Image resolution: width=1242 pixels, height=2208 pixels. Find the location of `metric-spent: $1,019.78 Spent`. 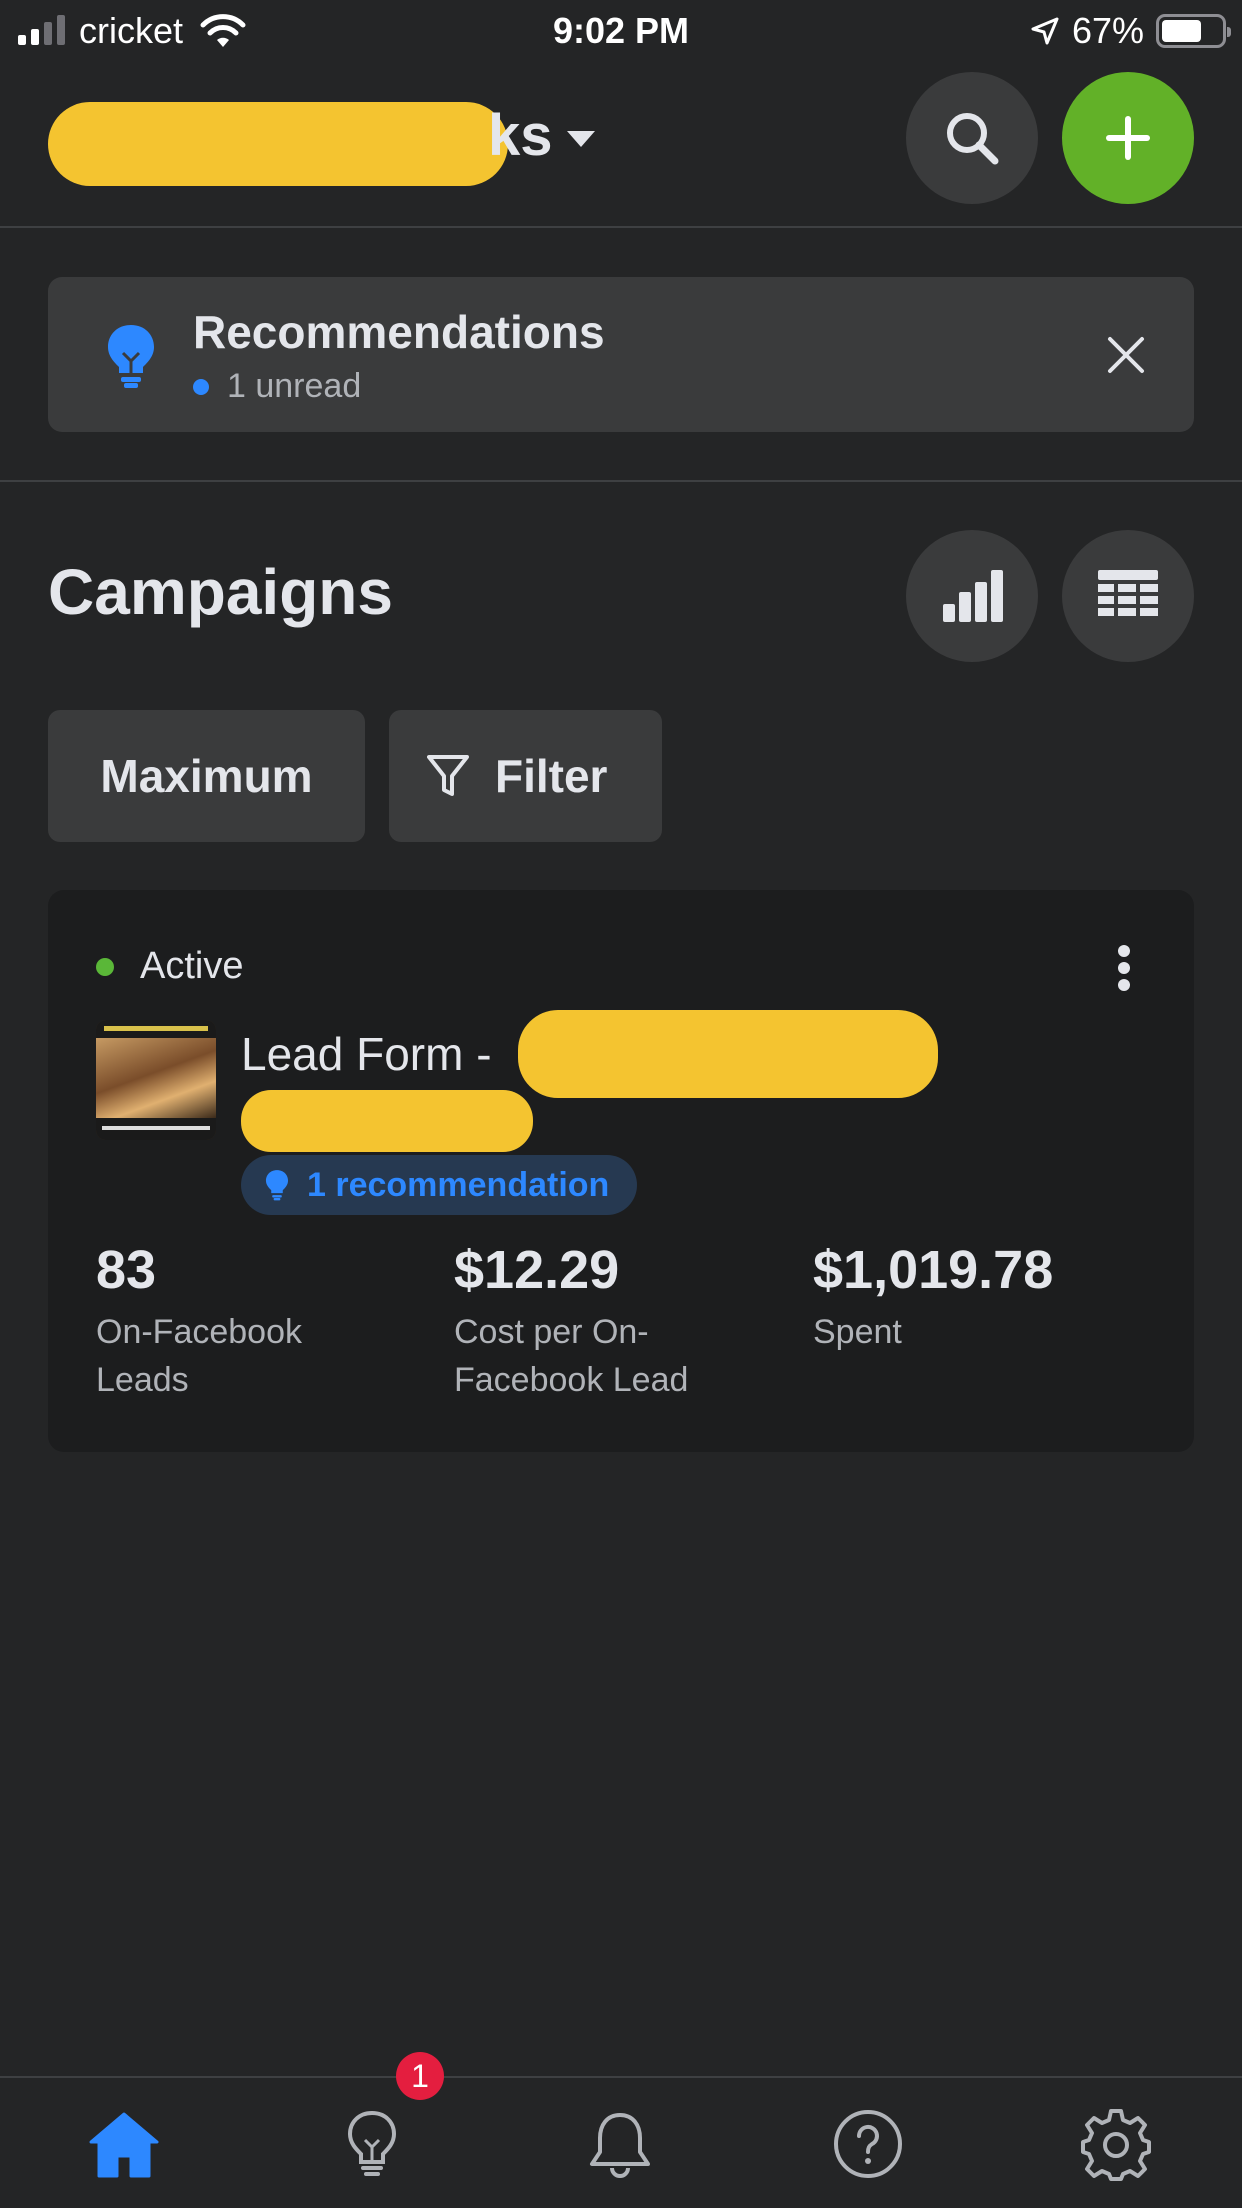

metric-spent: $1,019.78 Spent is located at coordinates (983, 1298).